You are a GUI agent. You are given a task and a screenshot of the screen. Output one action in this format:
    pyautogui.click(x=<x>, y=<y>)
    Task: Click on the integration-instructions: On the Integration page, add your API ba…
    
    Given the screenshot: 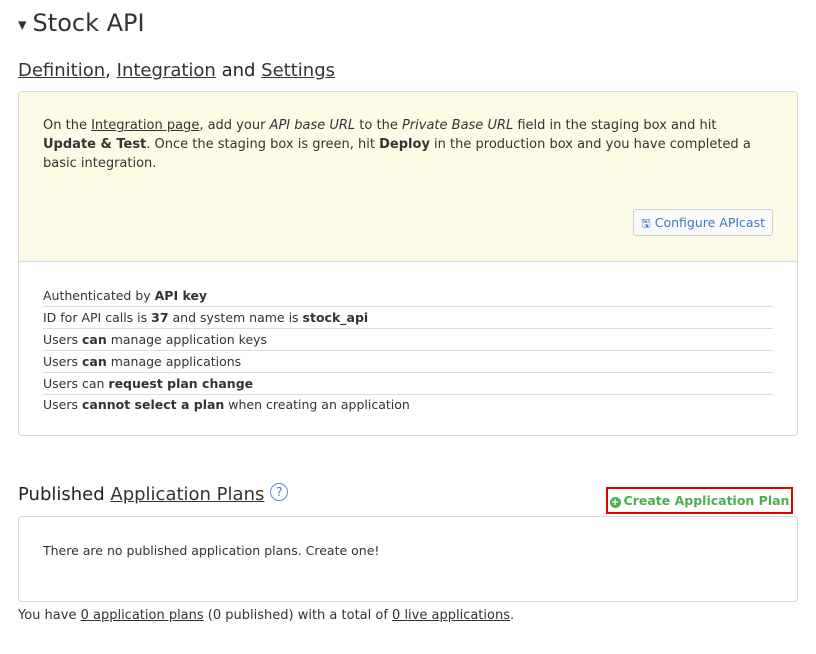 What is the action you would take?
    pyautogui.click(x=397, y=144)
    